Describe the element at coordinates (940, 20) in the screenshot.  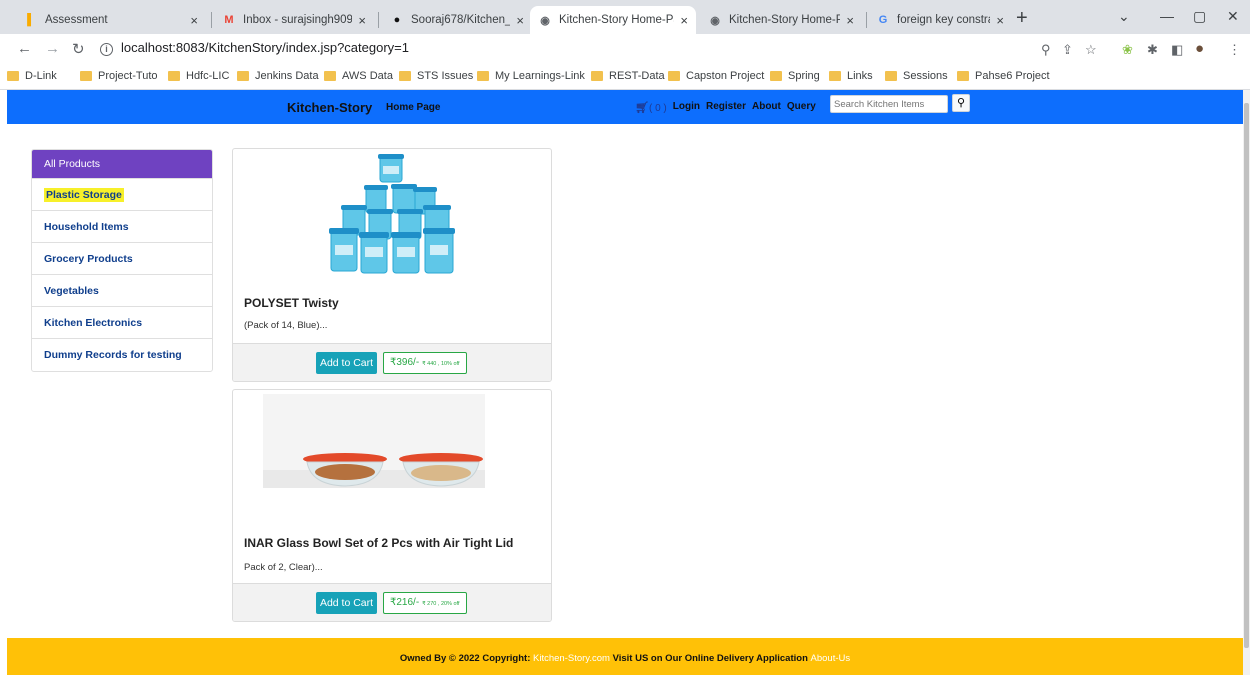
I see `browser-tab: G foreign key constraint in sq ×` at that location.